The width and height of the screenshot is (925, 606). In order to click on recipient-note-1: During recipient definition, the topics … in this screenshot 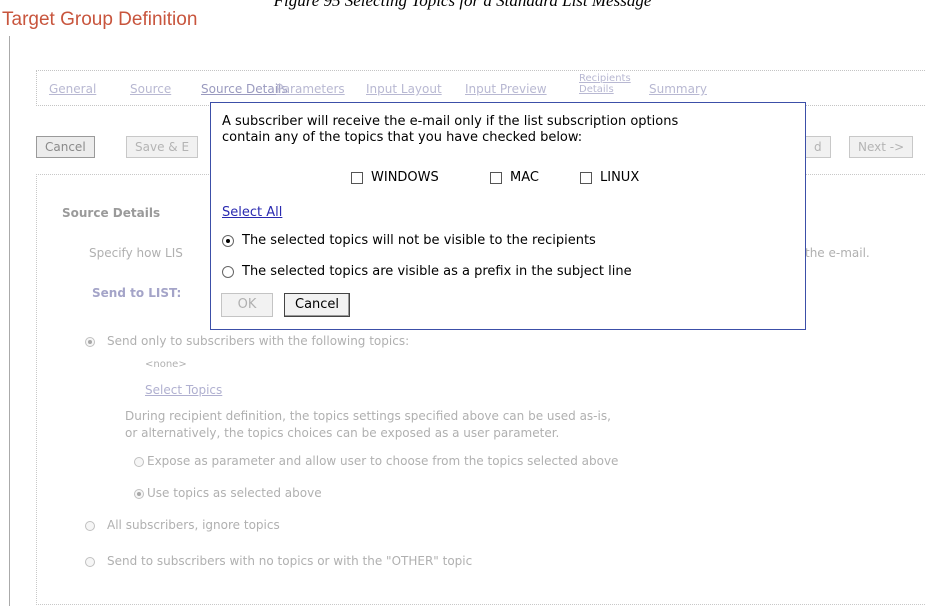, I will do `click(368, 416)`.